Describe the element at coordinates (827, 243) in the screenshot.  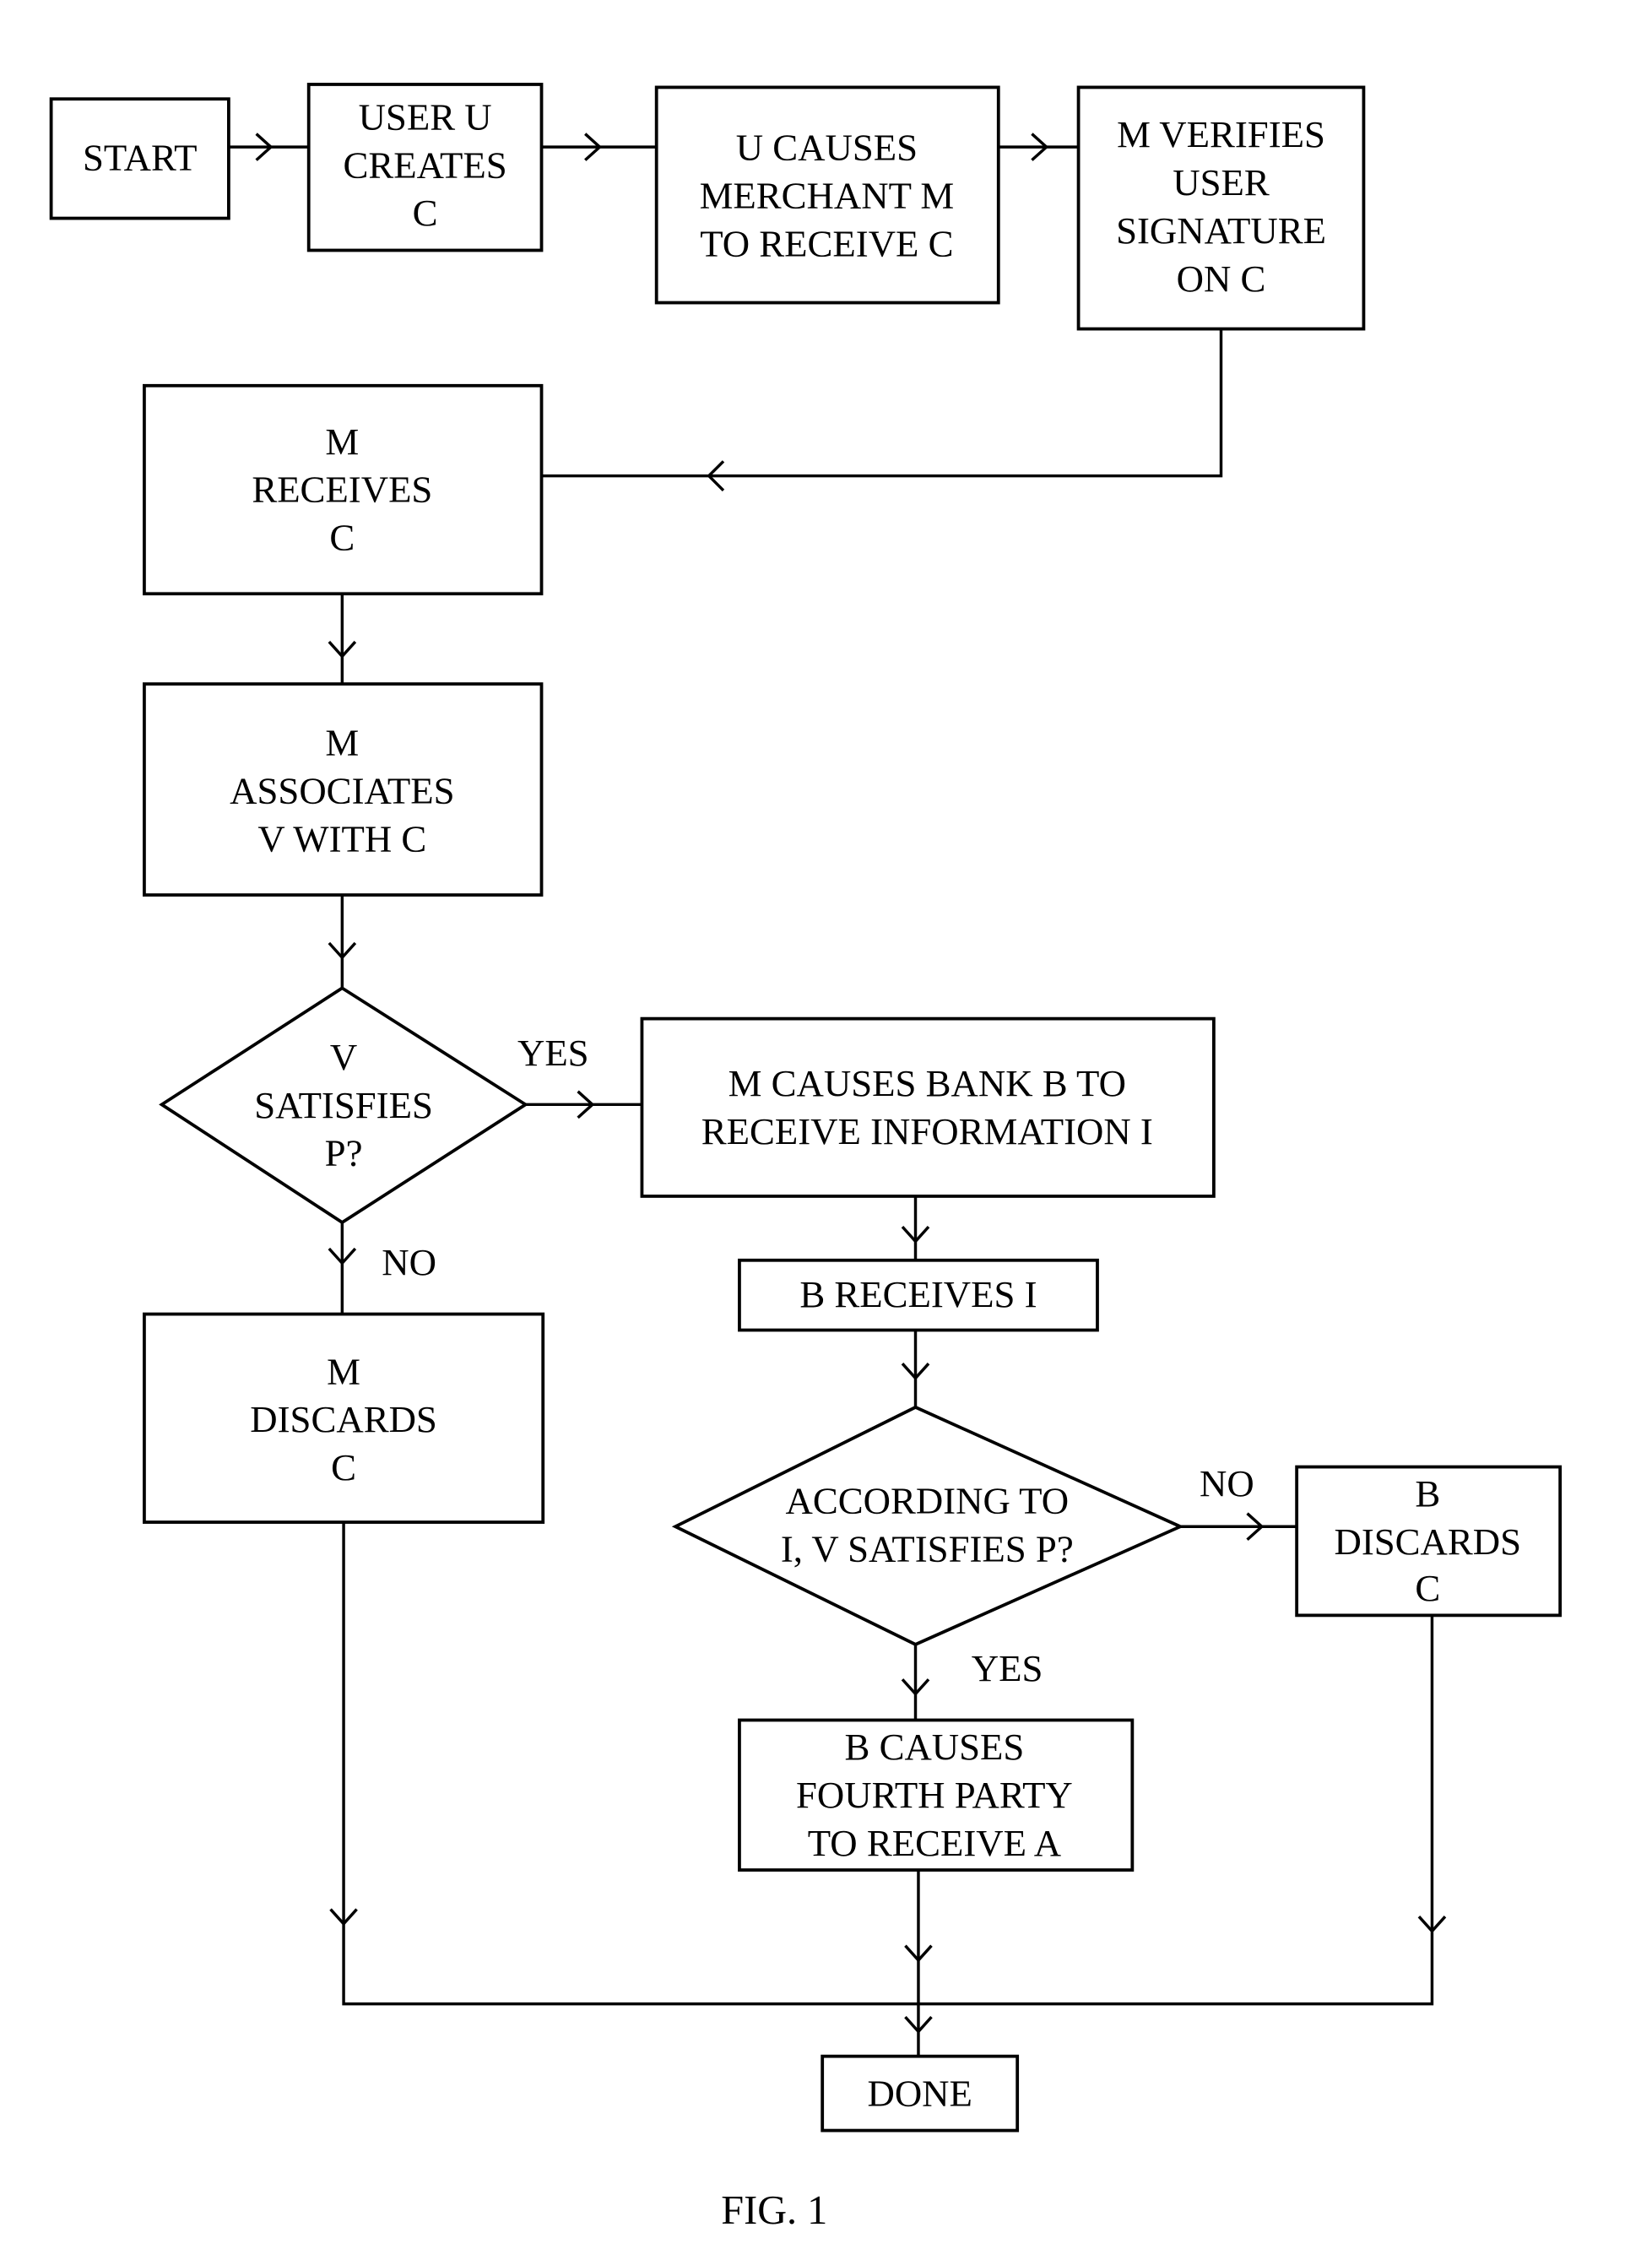
I see `node-line: TO RECEIVE C` at that location.